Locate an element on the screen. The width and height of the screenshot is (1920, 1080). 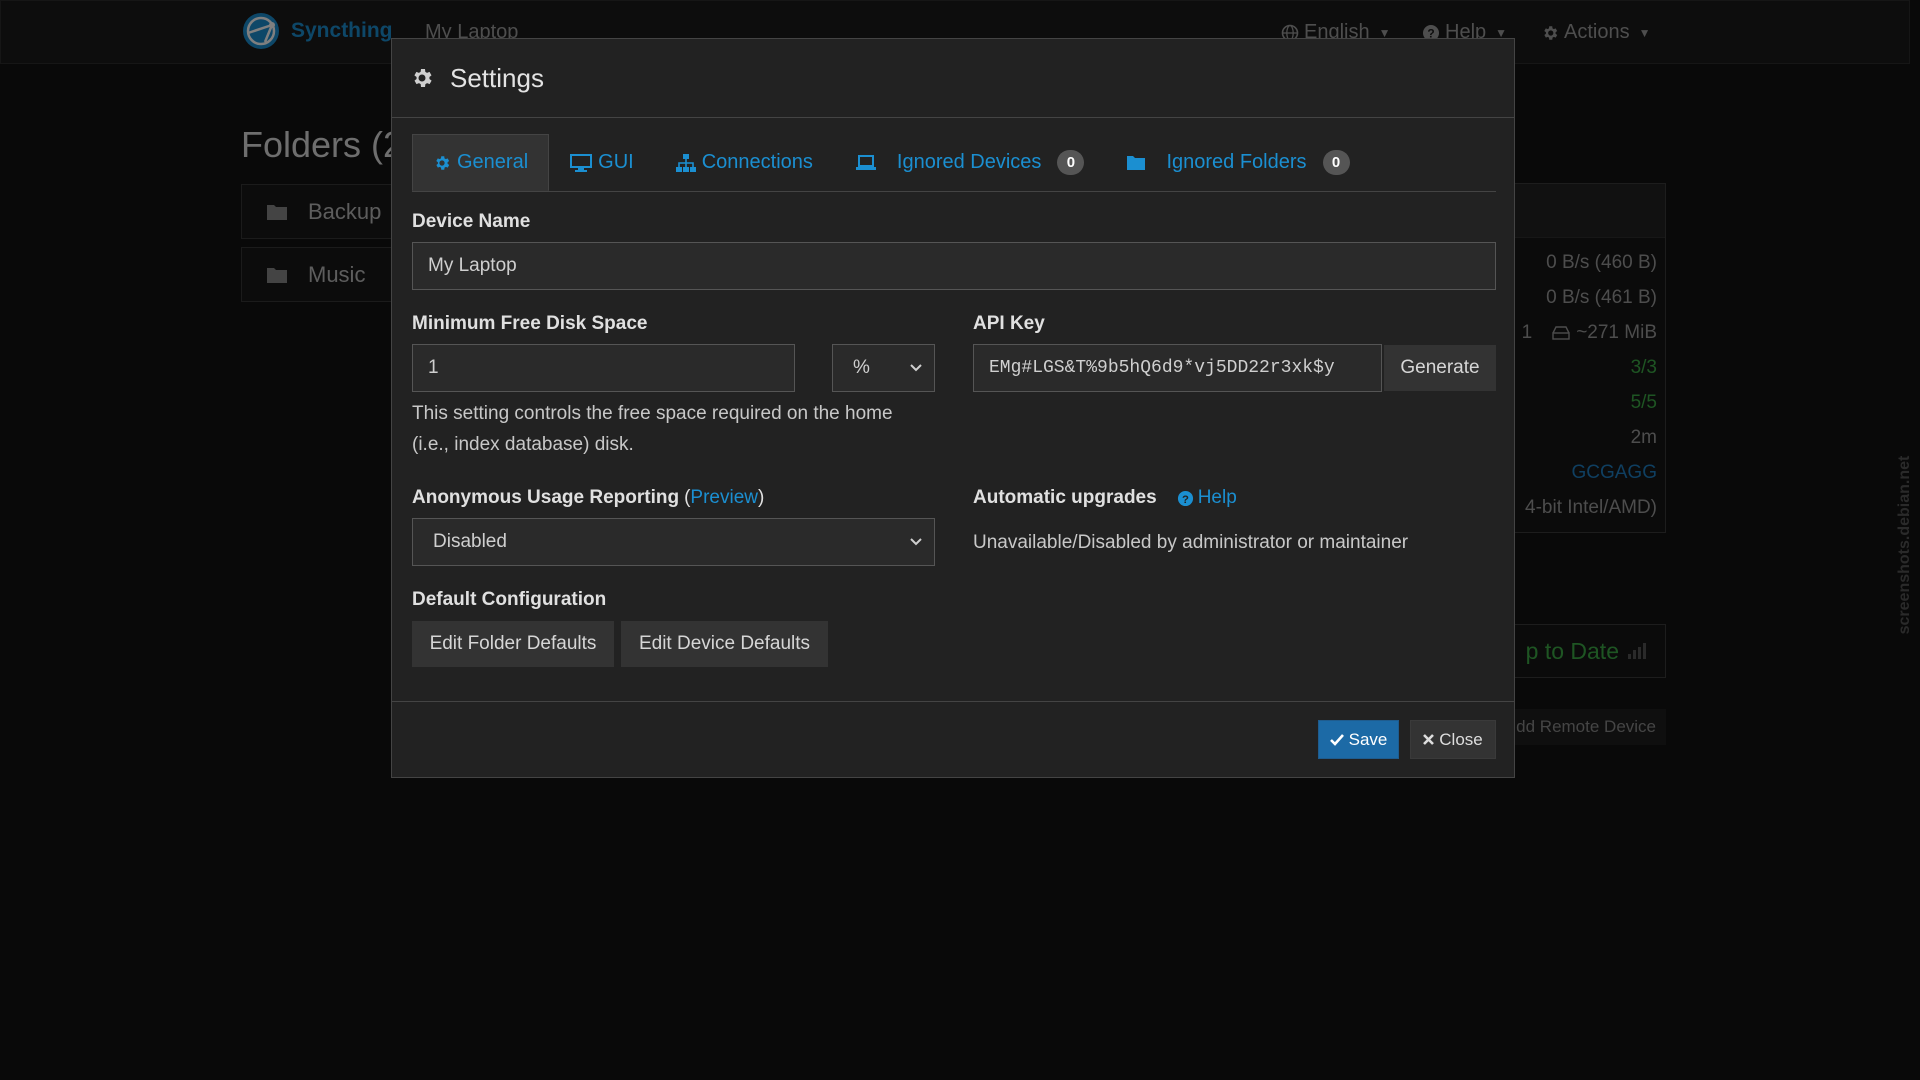
tab-label: Connections is located at coordinates (757, 162).